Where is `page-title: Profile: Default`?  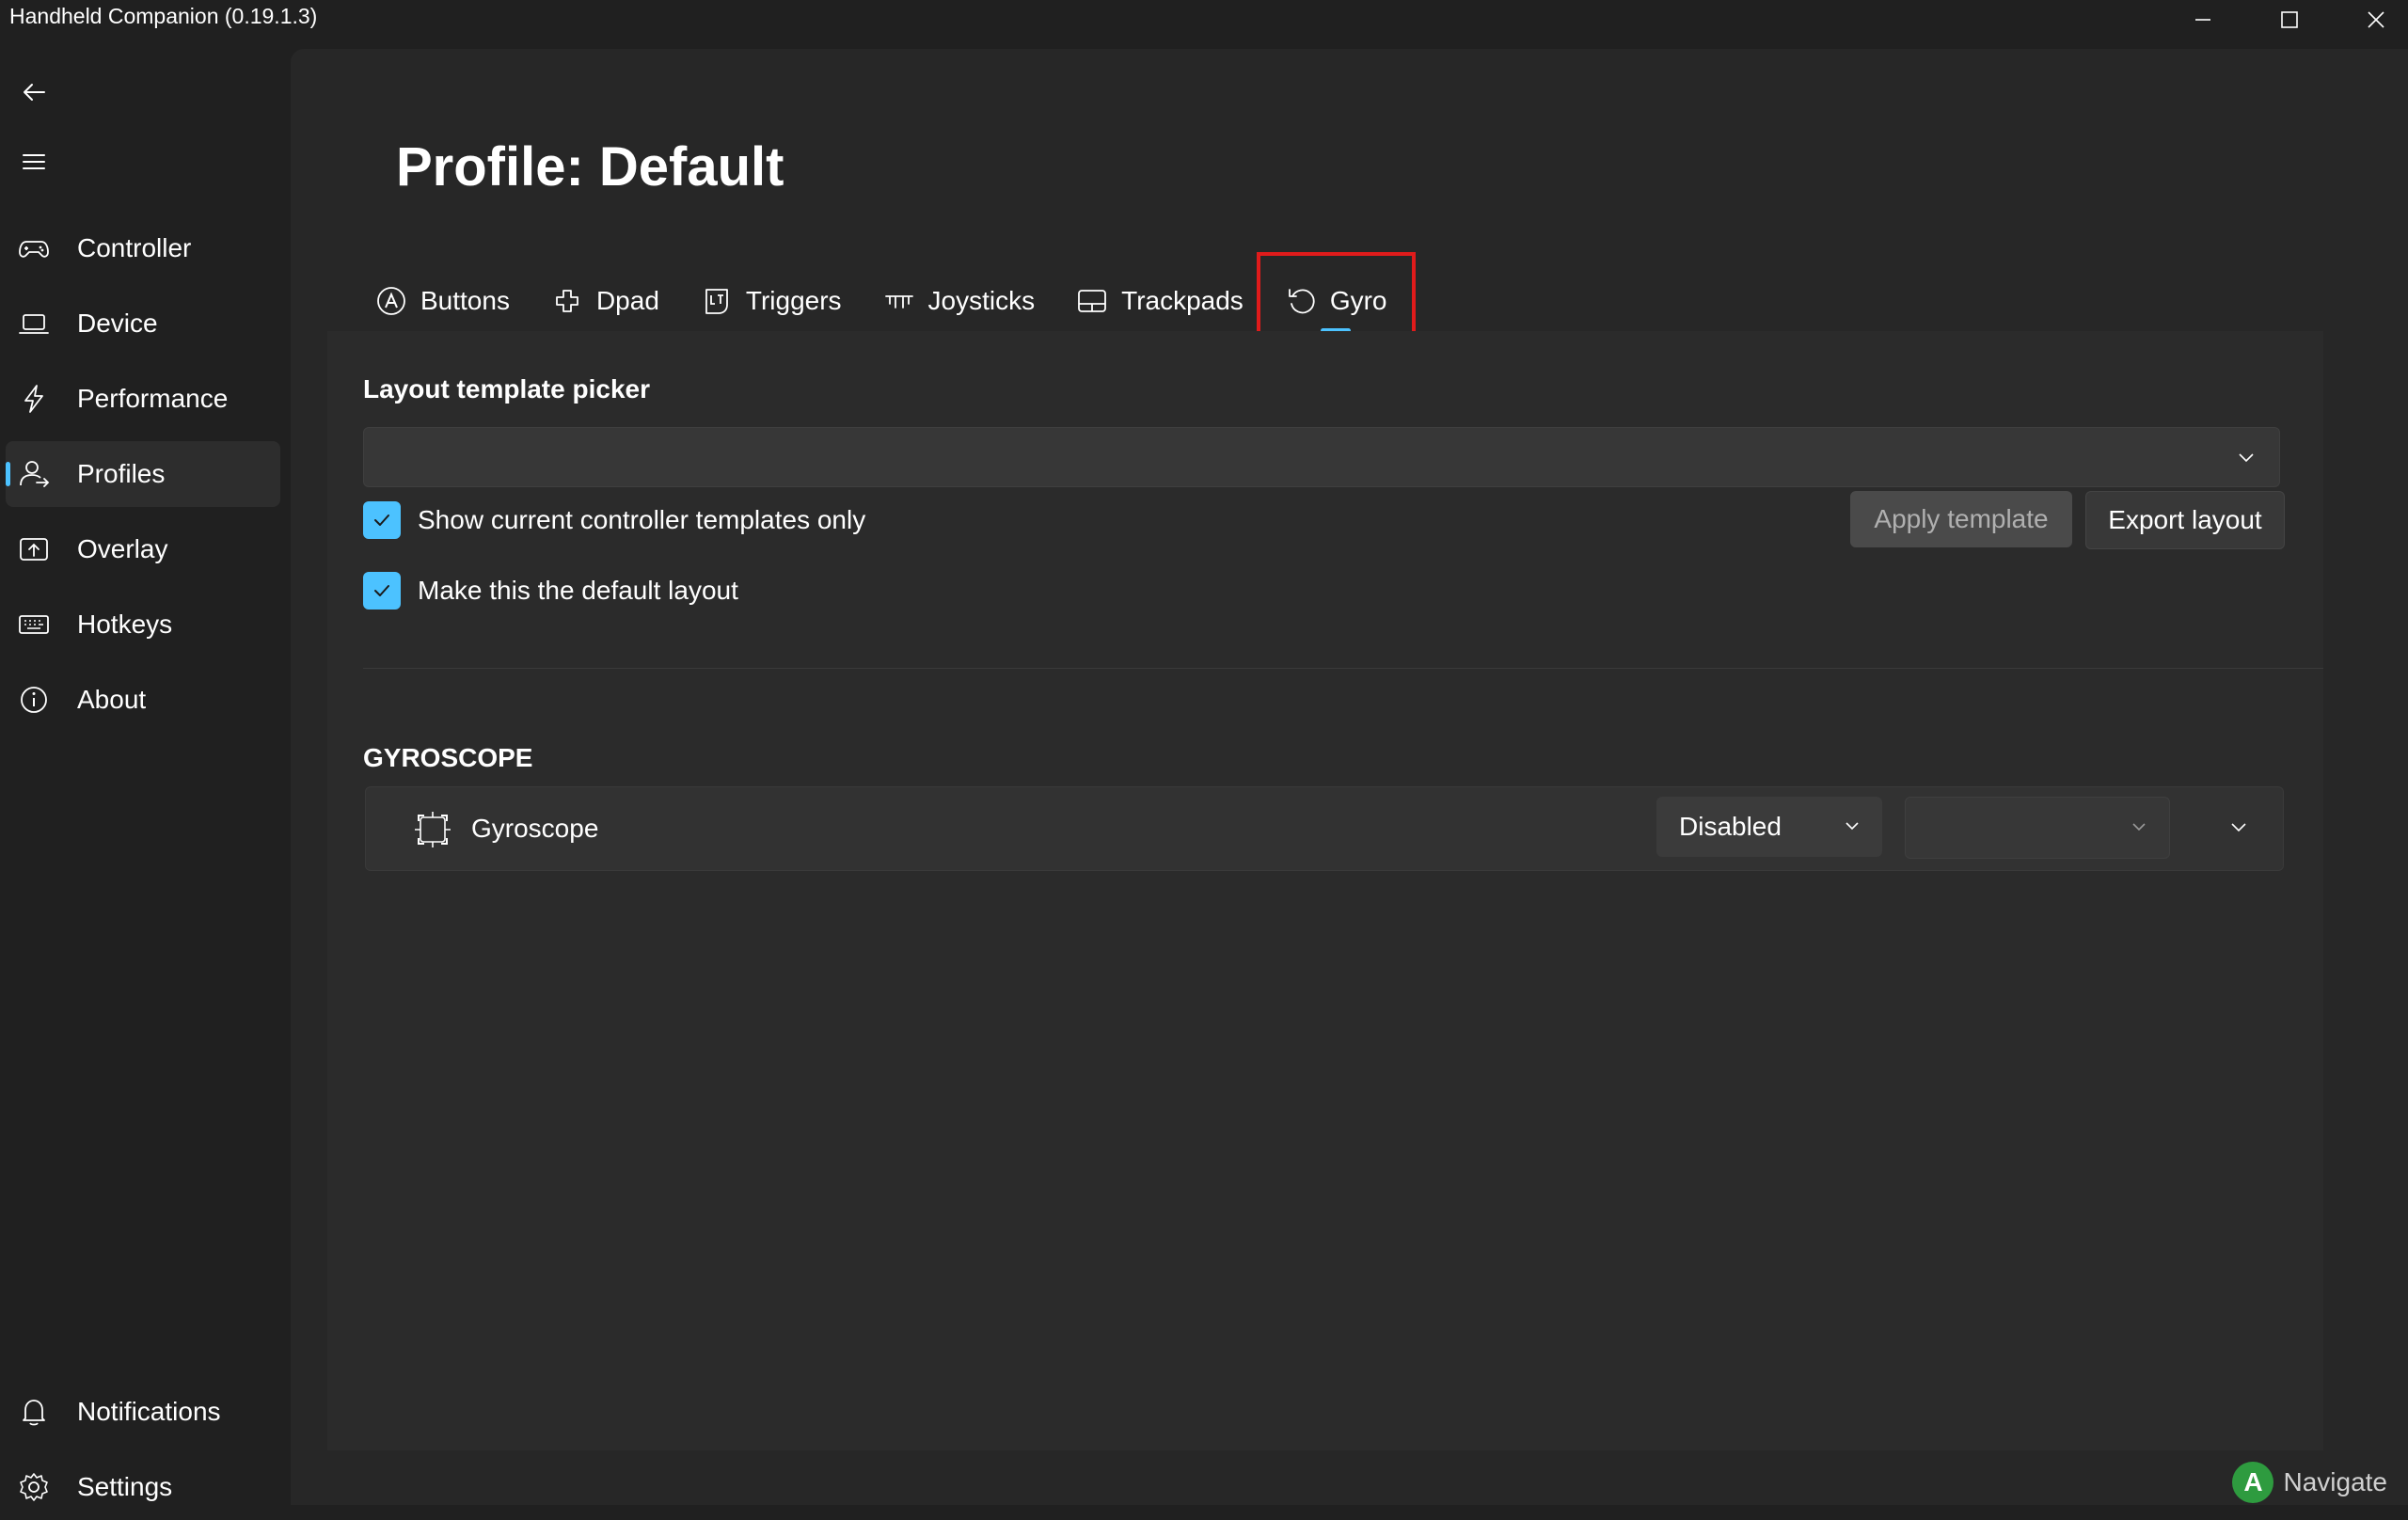 page-title: Profile: Default is located at coordinates (590, 167).